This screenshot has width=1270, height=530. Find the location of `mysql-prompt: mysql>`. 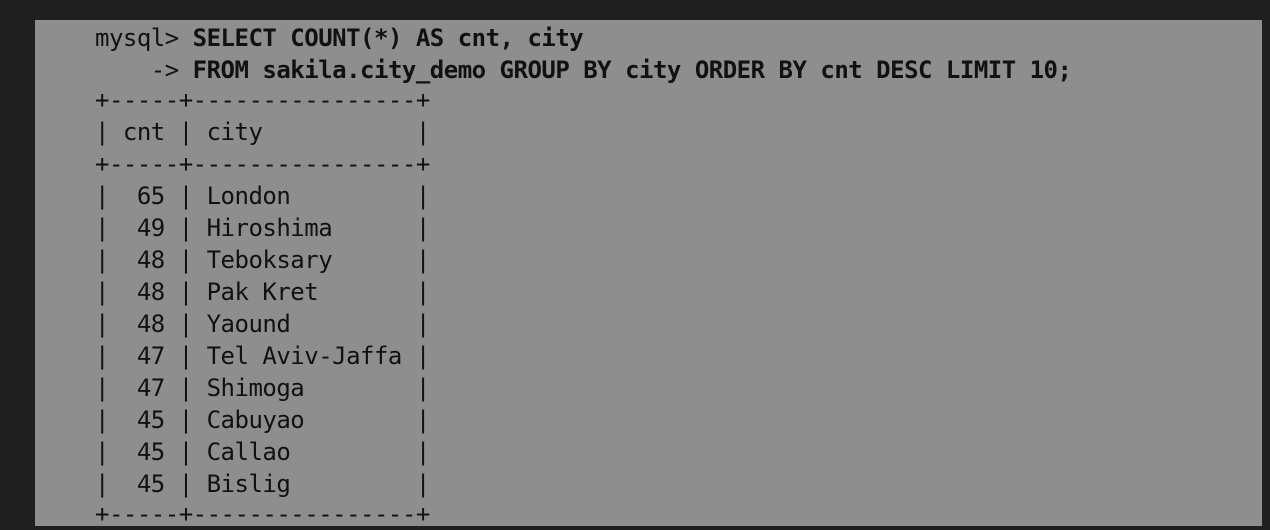

mysql-prompt: mysql> is located at coordinates (144, 38).